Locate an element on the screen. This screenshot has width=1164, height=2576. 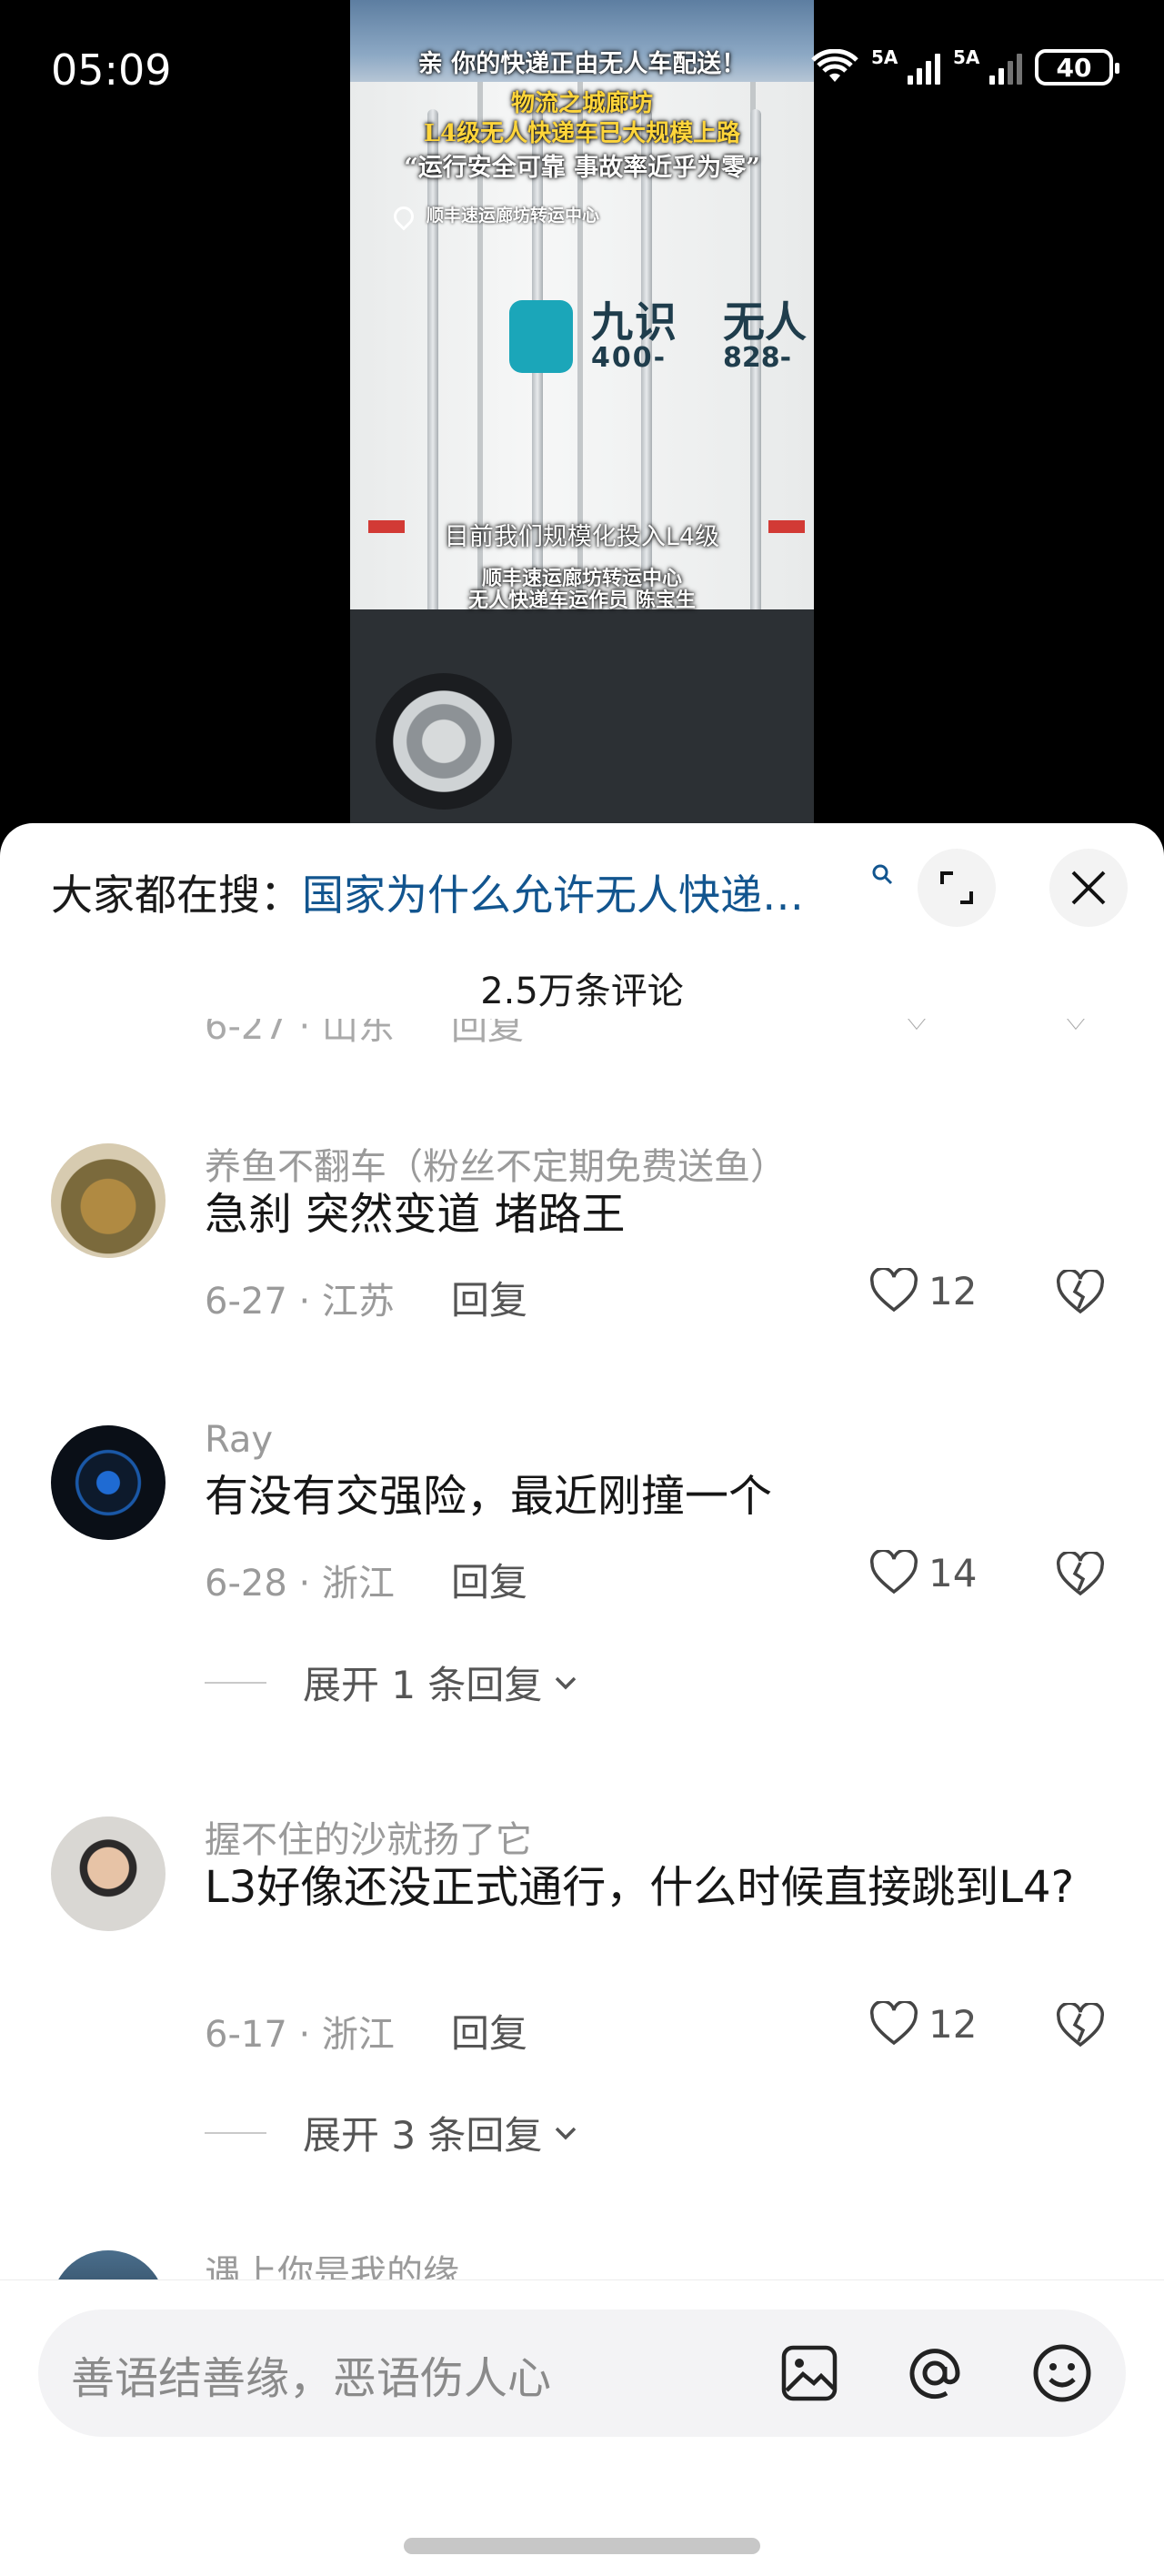
expand-icon is located at coordinates (957, 887).